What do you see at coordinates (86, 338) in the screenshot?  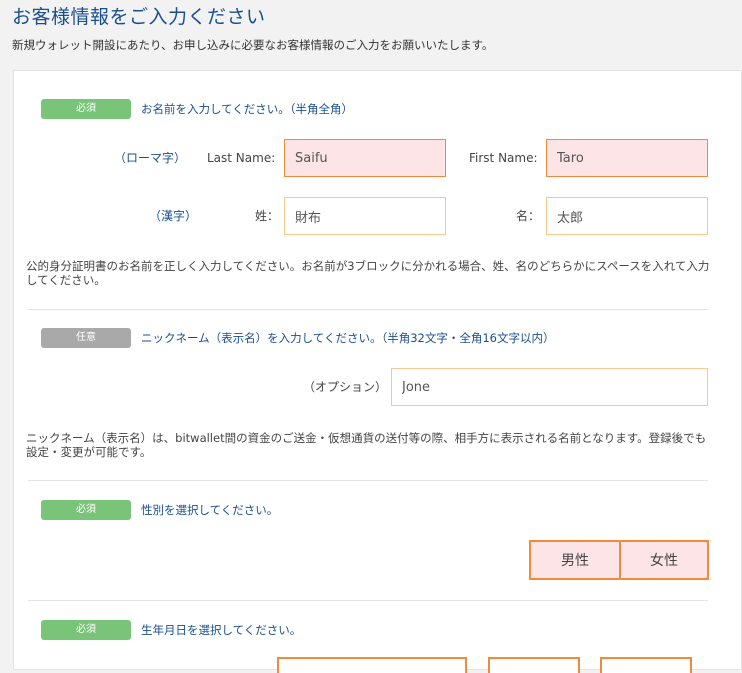 I see `optional-badge: 任意` at bounding box center [86, 338].